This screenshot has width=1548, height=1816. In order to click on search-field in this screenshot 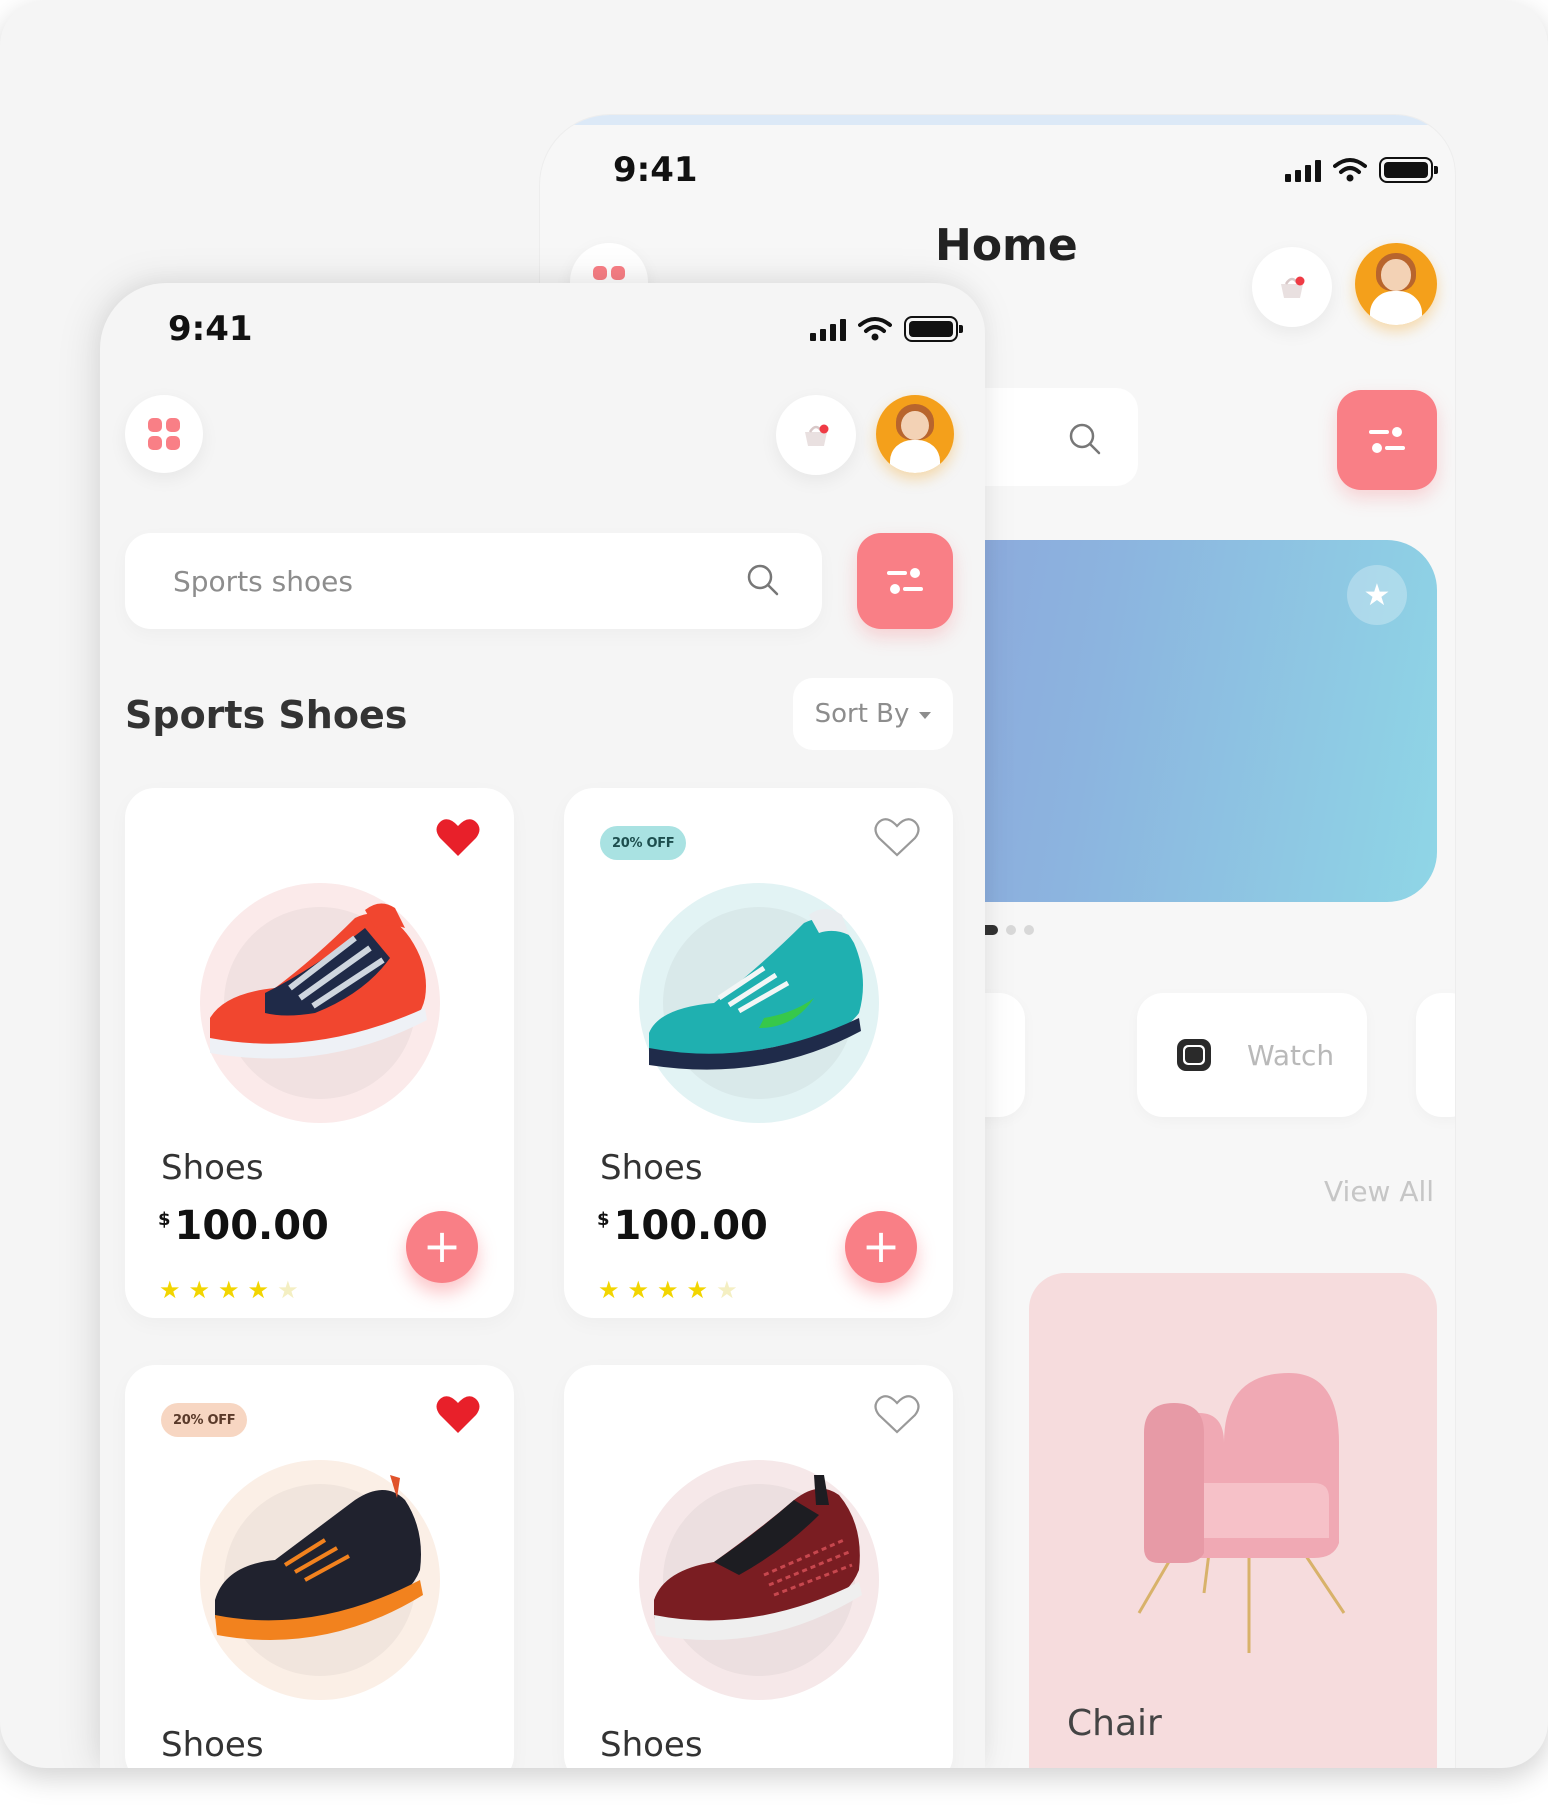, I will do `click(473, 581)`.